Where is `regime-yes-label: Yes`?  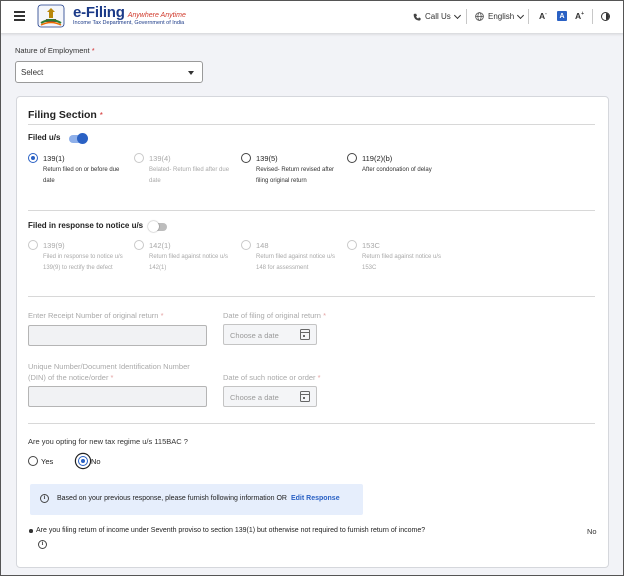
regime-yes-label: Yes is located at coordinates (47, 461).